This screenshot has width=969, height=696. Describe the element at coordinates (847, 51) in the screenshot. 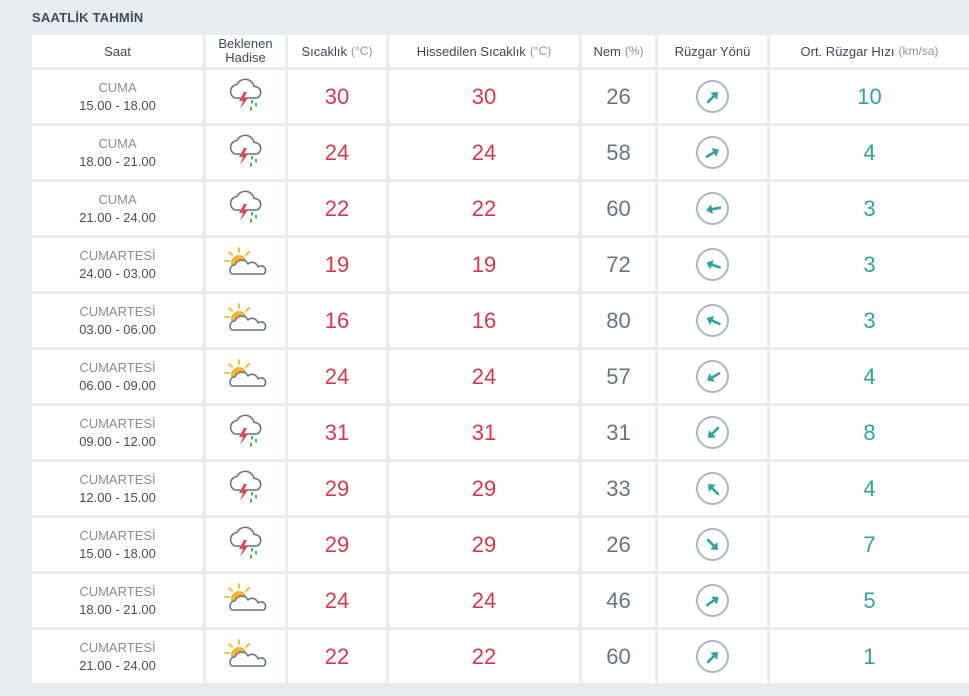

I see `header-ruzgar-hizi-label: Ort. Rüzgar Hızı` at that location.